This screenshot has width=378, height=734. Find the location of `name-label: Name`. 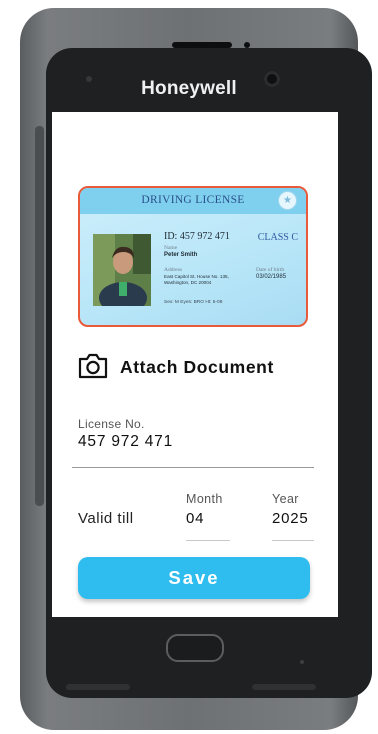

name-label: Name is located at coordinates (171, 248).